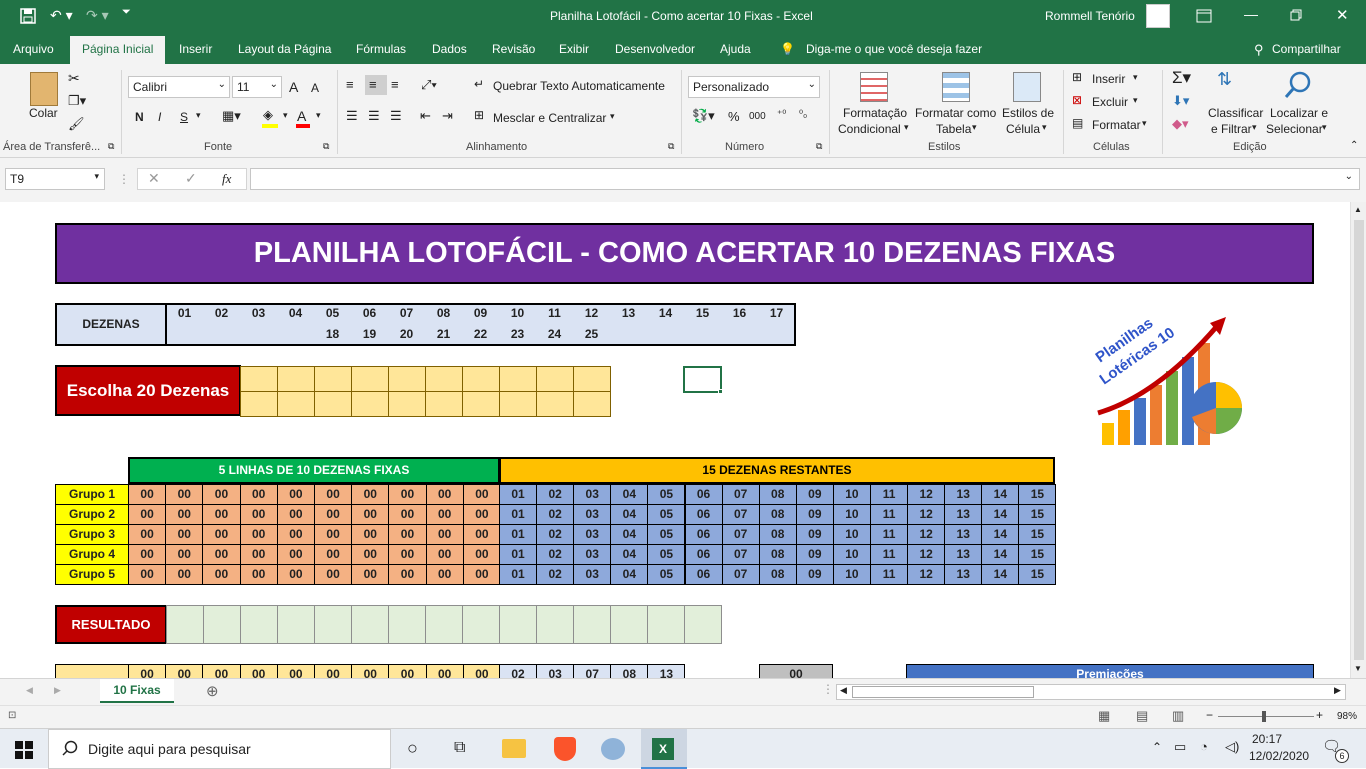  Describe the element at coordinates (874, 87) in the screenshot. I see `conditional-format-icon` at that location.